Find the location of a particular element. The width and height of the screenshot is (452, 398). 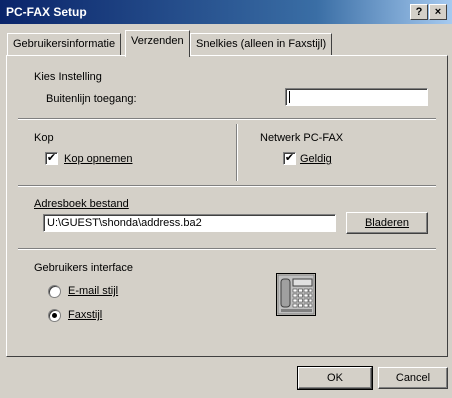

faxstijl-radio is located at coordinates (54, 315).